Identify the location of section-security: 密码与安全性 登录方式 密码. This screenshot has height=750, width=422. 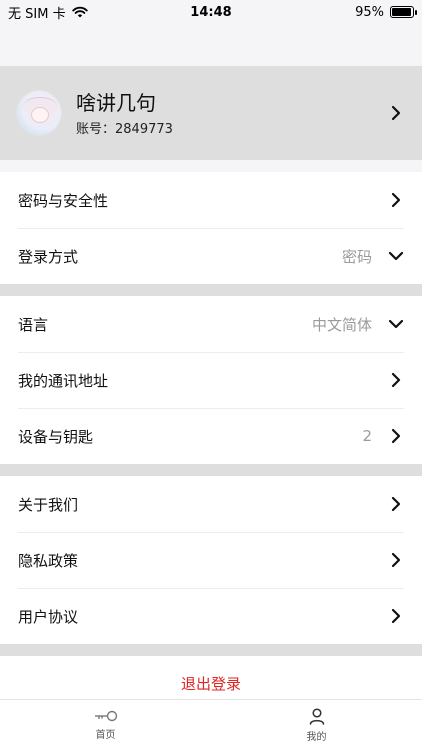
(211, 228).